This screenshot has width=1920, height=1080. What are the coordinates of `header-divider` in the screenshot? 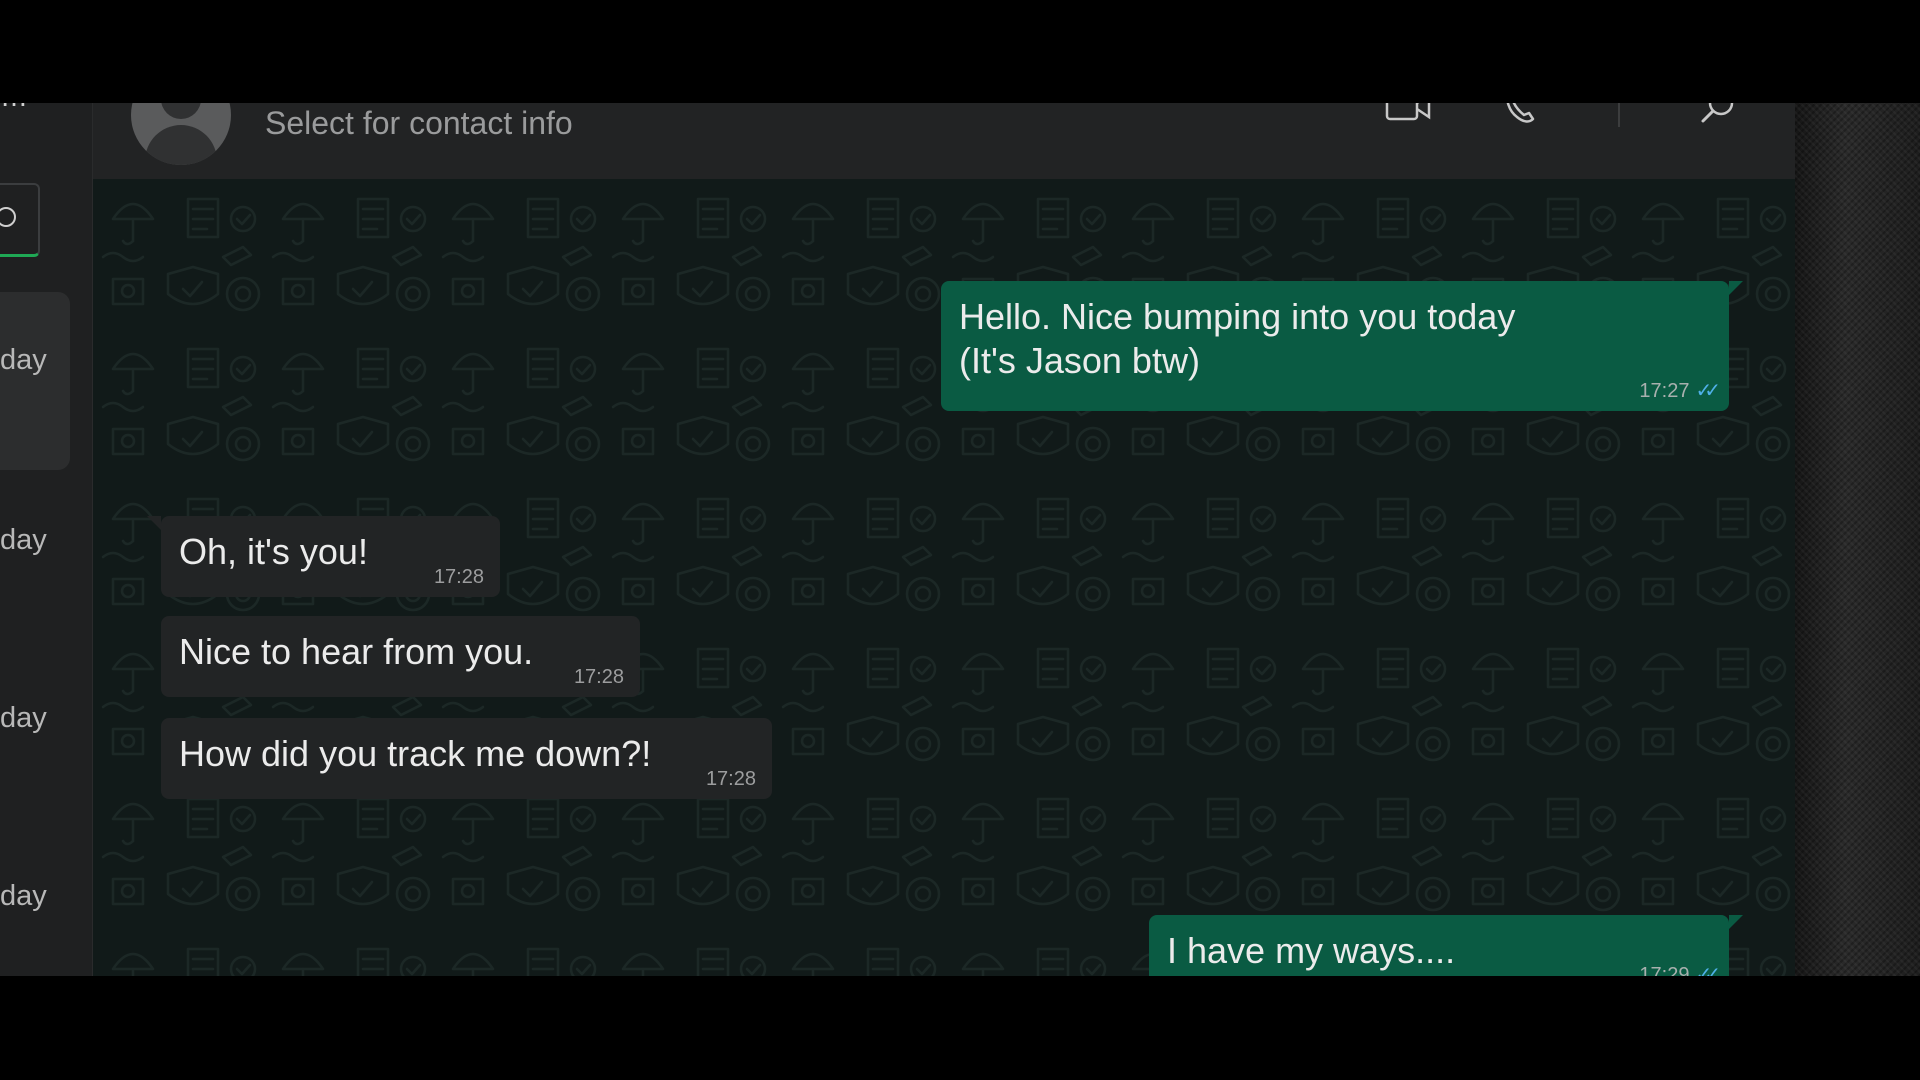 It's located at (1619, 115).